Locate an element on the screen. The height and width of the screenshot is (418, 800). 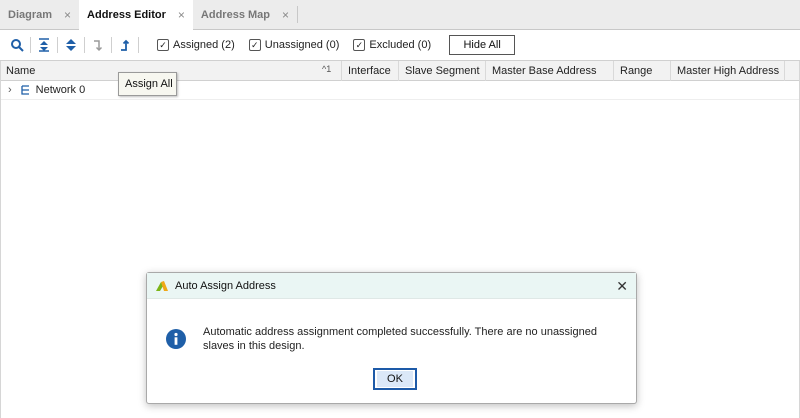
ok-button-label: OK is located at coordinates (395, 379).